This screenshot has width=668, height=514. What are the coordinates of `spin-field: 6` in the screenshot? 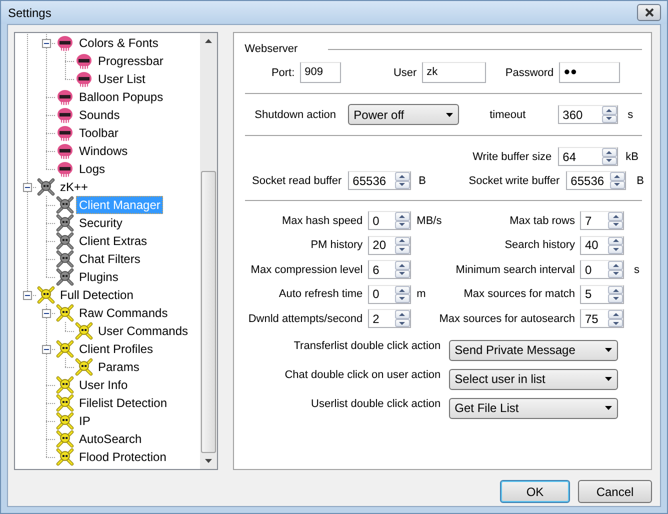 It's located at (389, 270).